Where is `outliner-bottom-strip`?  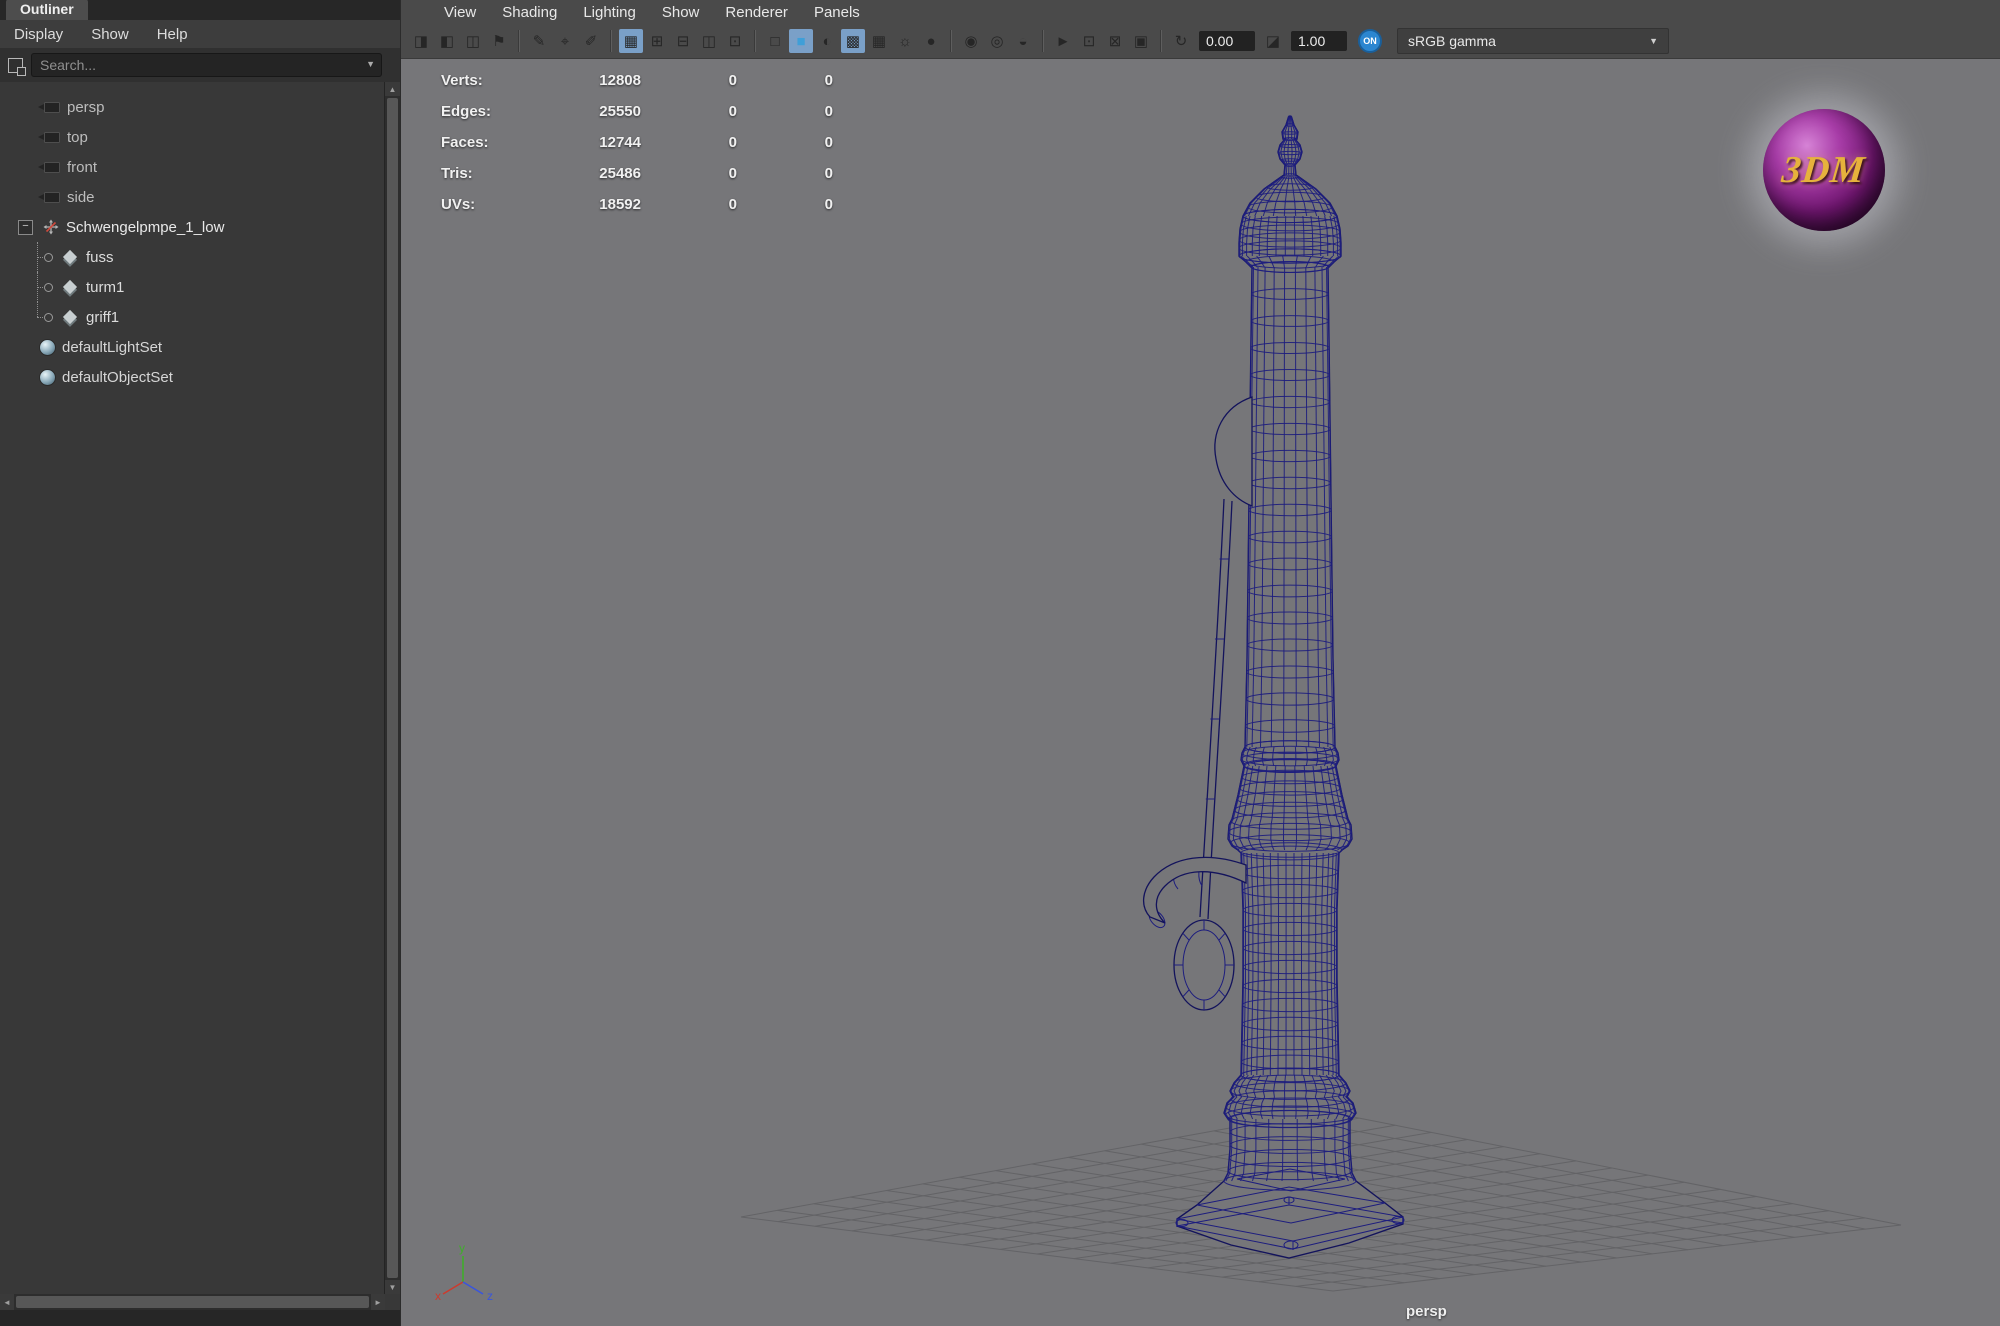 outliner-bottom-strip is located at coordinates (200, 1318).